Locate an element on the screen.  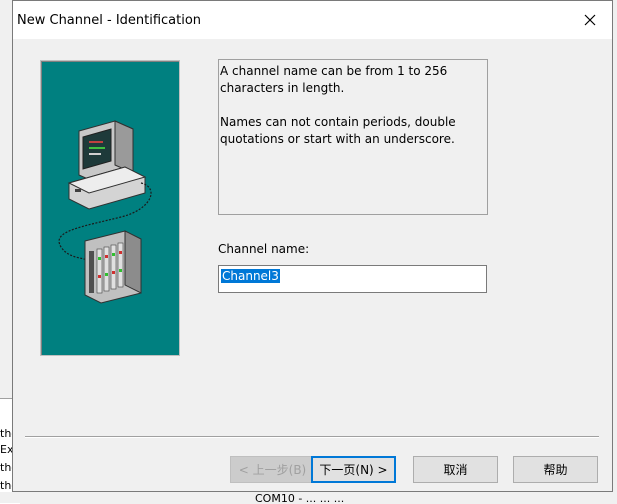
computer-icon is located at coordinates (107, 165).